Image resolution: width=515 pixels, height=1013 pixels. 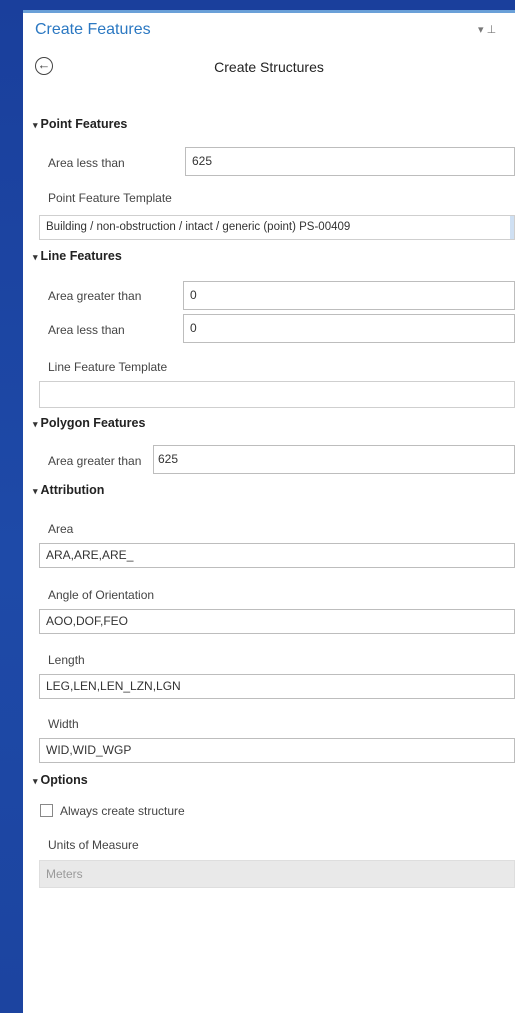 What do you see at coordinates (277, 621) in the screenshot?
I see `attribution-angle-input: AOO,DOF,FEO` at bounding box center [277, 621].